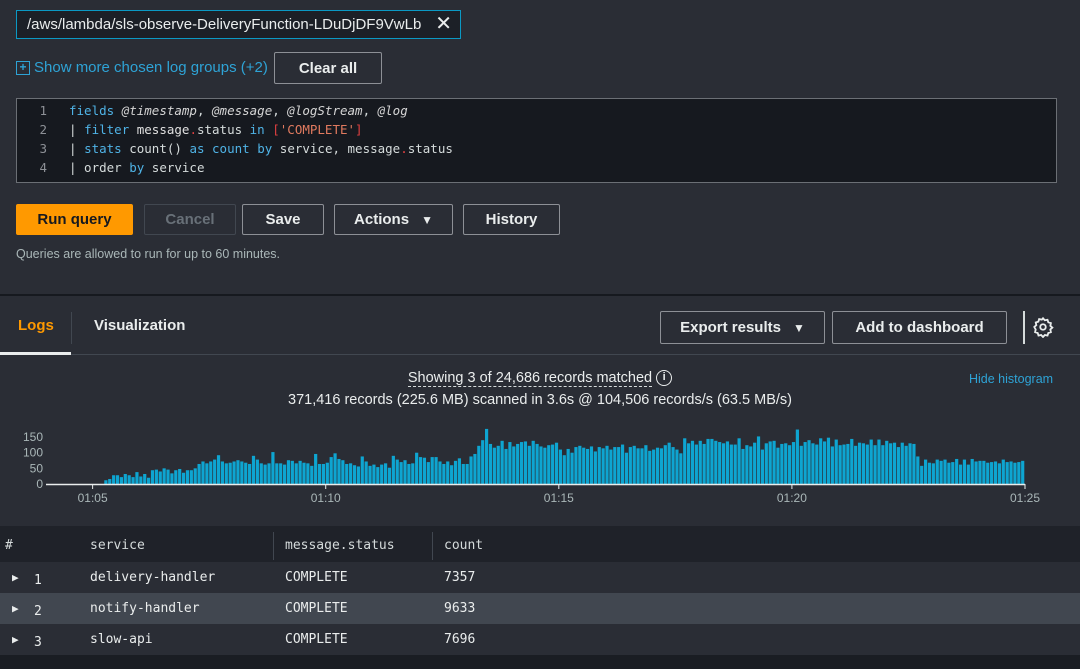 Image resolution: width=1080 pixels, height=669 pixels. I want to click on table-row: ▶ 2 notify-handler COMPLETE 9633, so click(540, 608).